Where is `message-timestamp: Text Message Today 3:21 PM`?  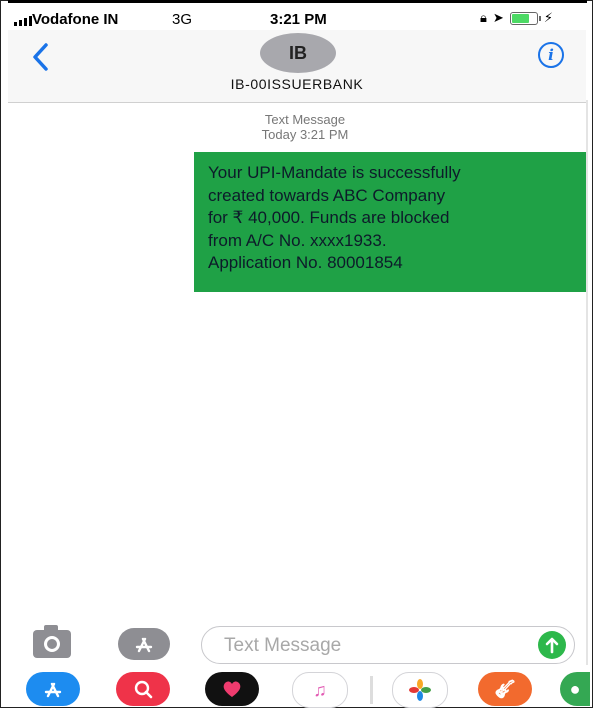 message-timestamp: Text Message Today 3:21 PM is located at coordinates (305, 127).